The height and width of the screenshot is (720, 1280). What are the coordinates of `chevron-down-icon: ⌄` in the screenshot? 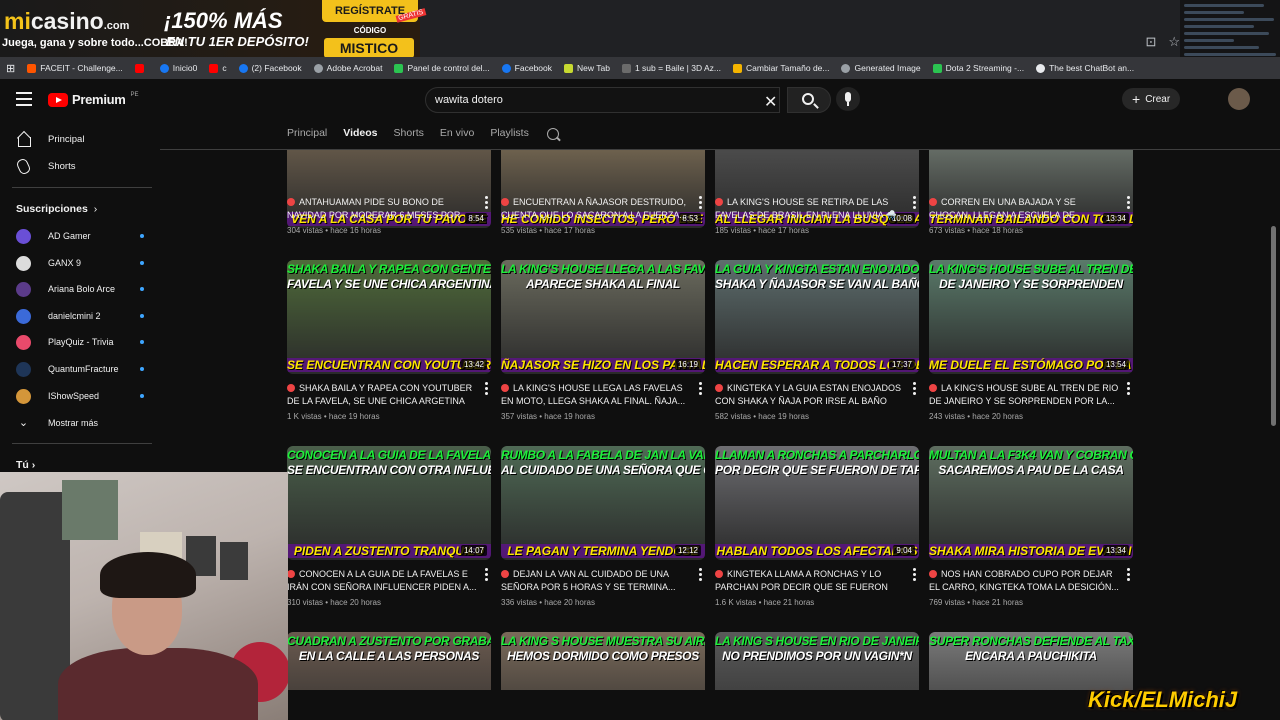 It's located at (23, 422).